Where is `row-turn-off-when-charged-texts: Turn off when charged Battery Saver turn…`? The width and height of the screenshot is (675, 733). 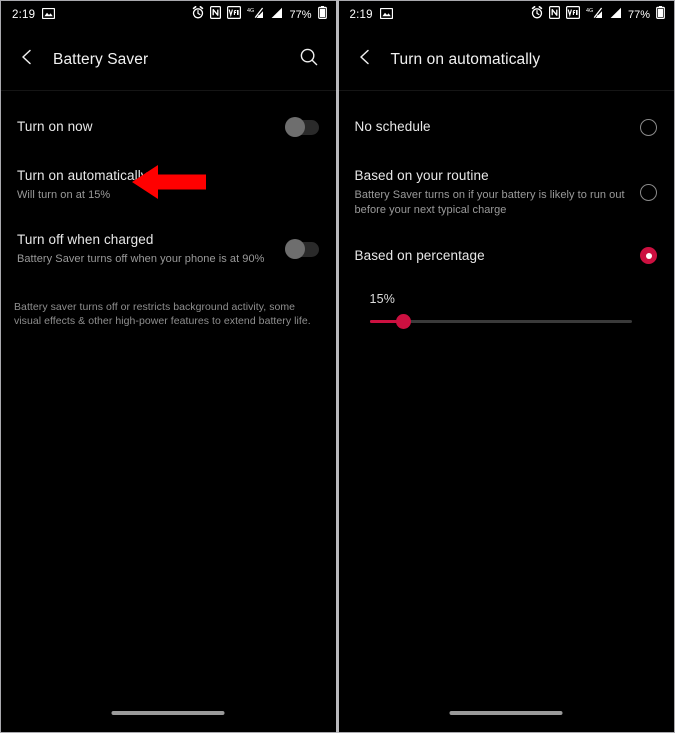
row-turn-off-when-charged-texts: Turn off when charged Battery Saver turn… is located at coordinates (151, 249).